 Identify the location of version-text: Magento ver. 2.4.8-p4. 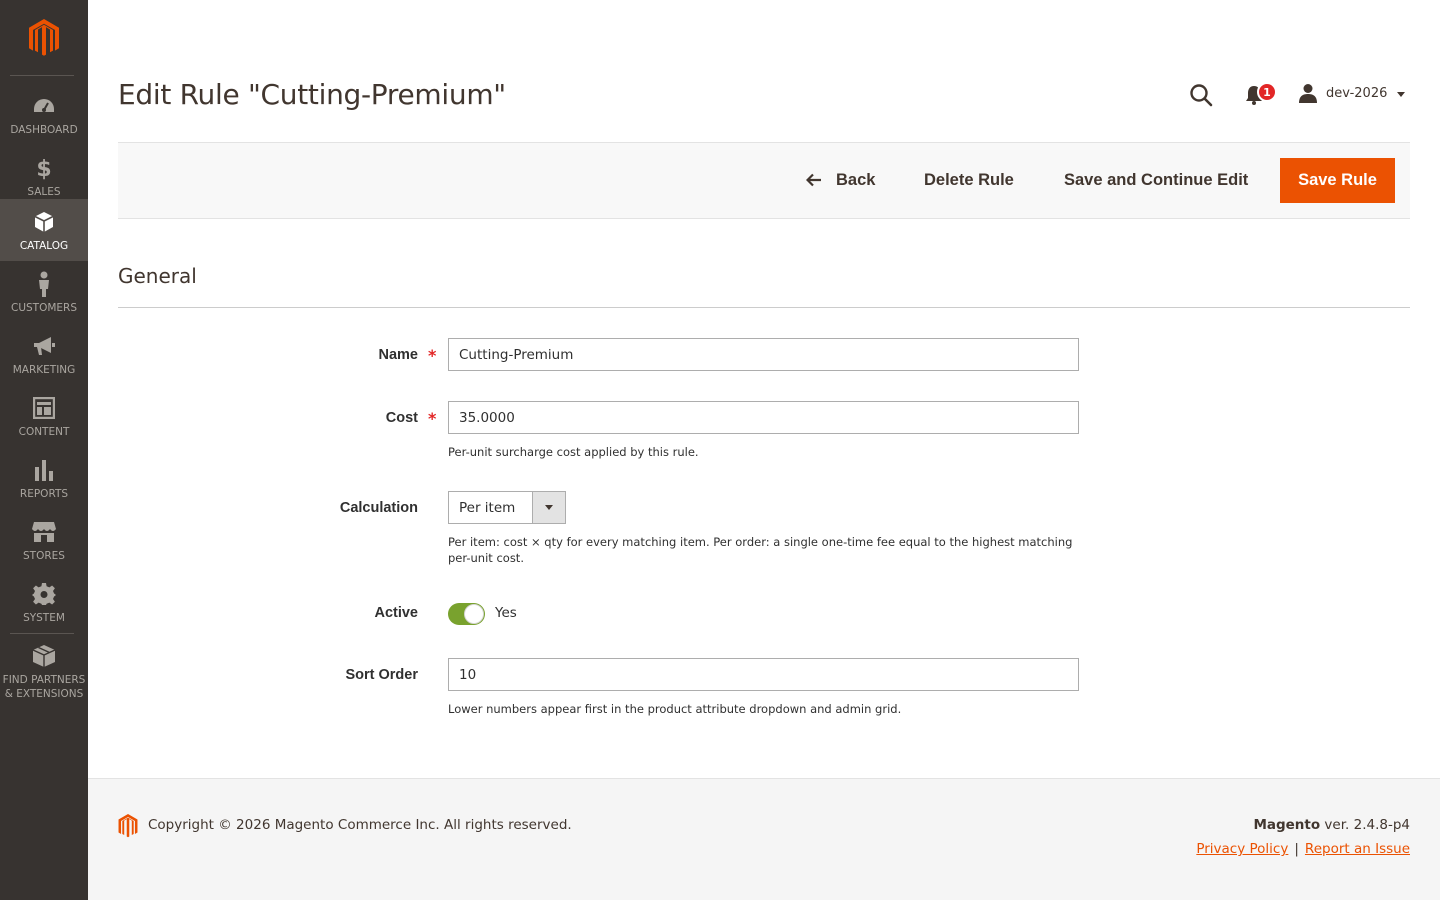
(1331, 825).